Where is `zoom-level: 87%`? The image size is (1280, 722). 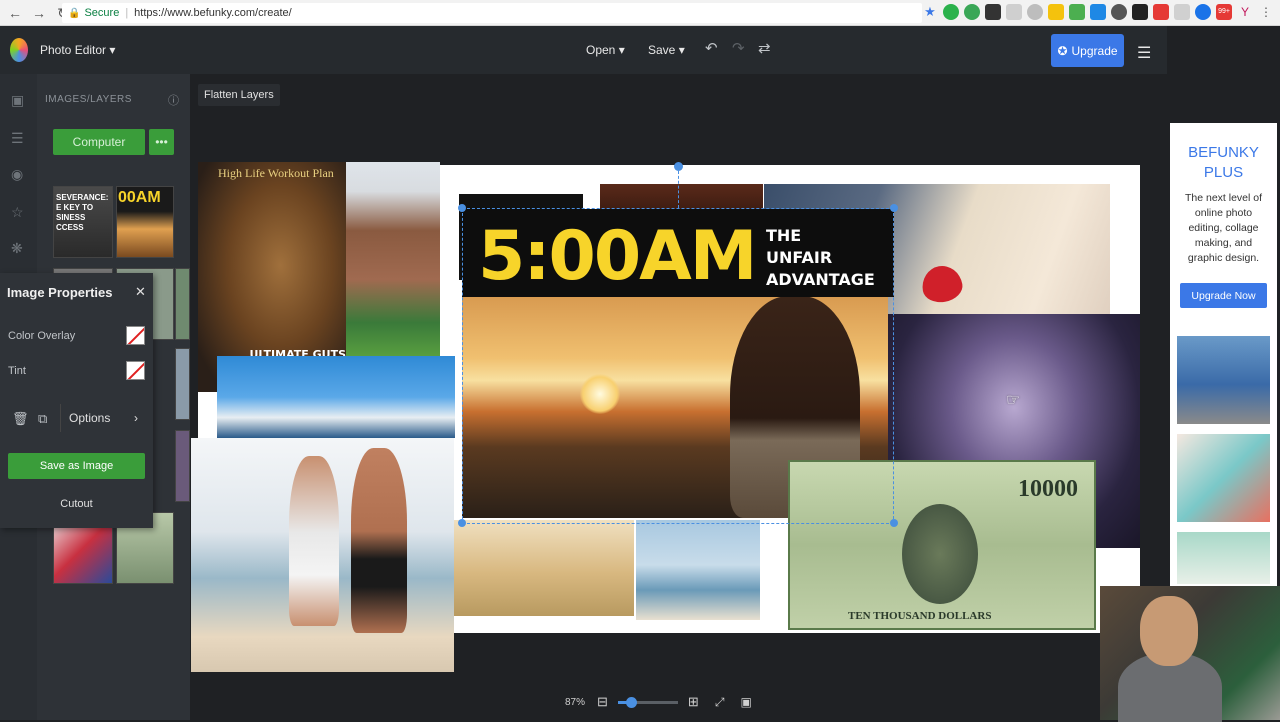
zoom-level: 87% is located at coordinates (575, 702).